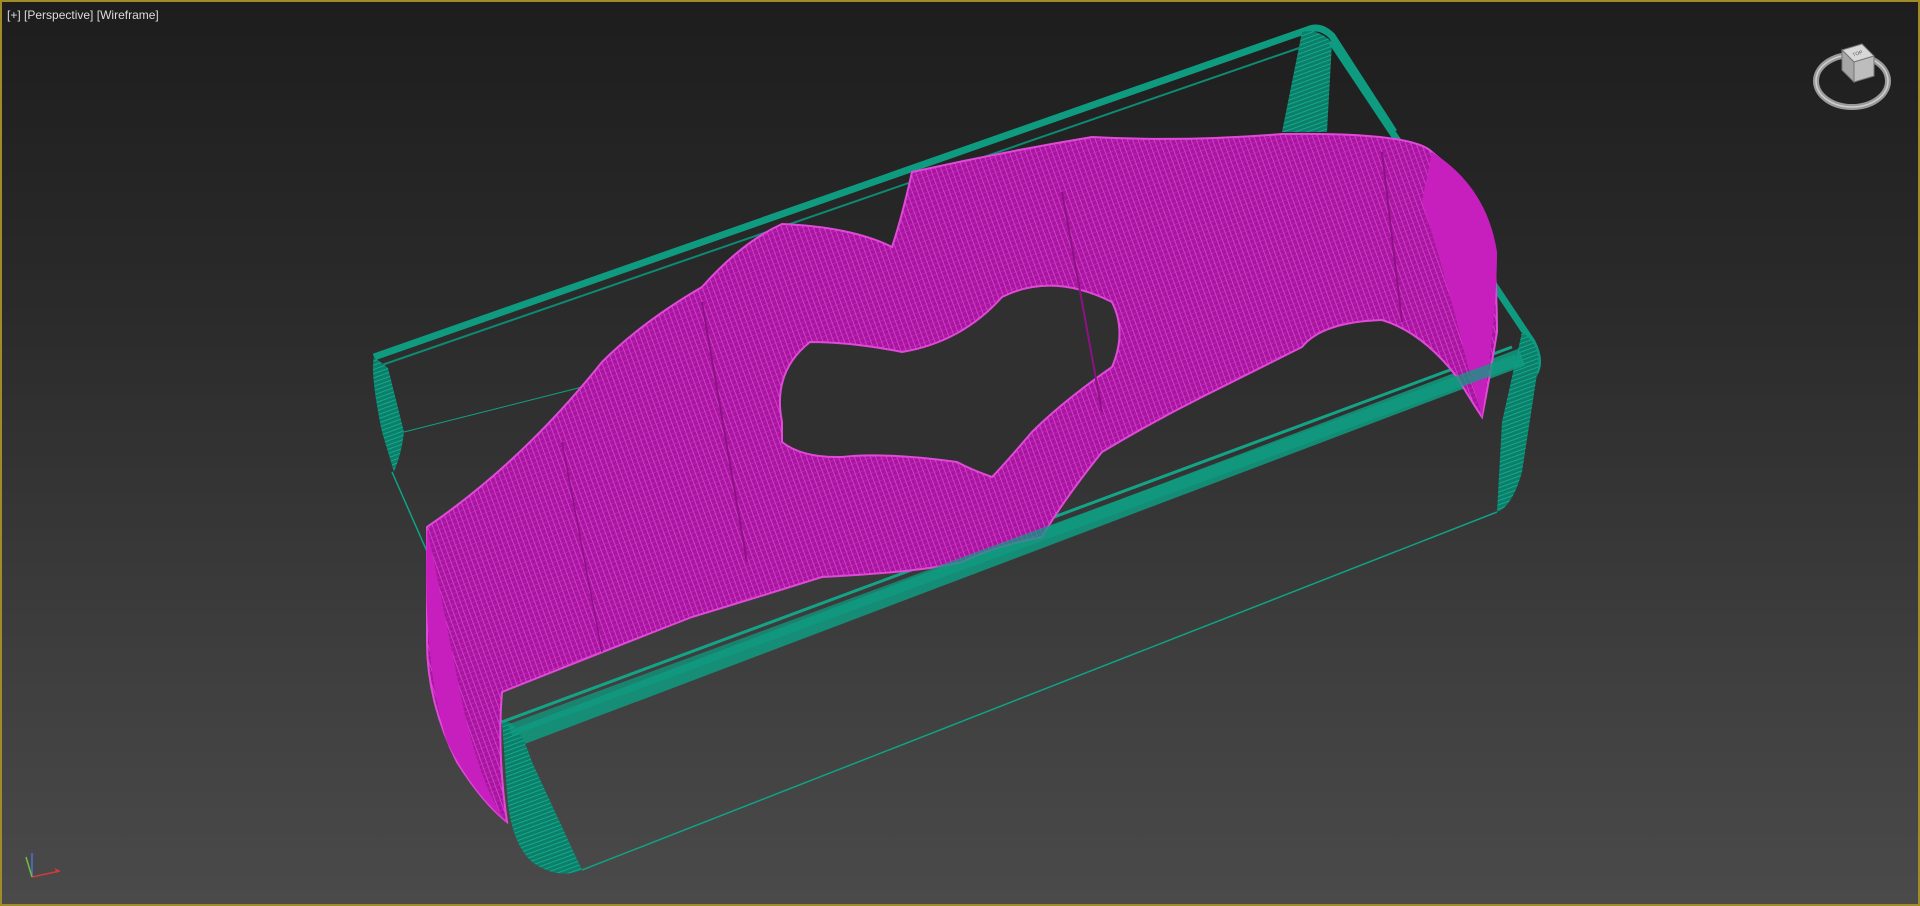 This screenshot has height=906, width=1920. What do you see at coordinates (542, 797) in the screenshot?
I see `box-corner-front-left` at bounding box center [542, 797].